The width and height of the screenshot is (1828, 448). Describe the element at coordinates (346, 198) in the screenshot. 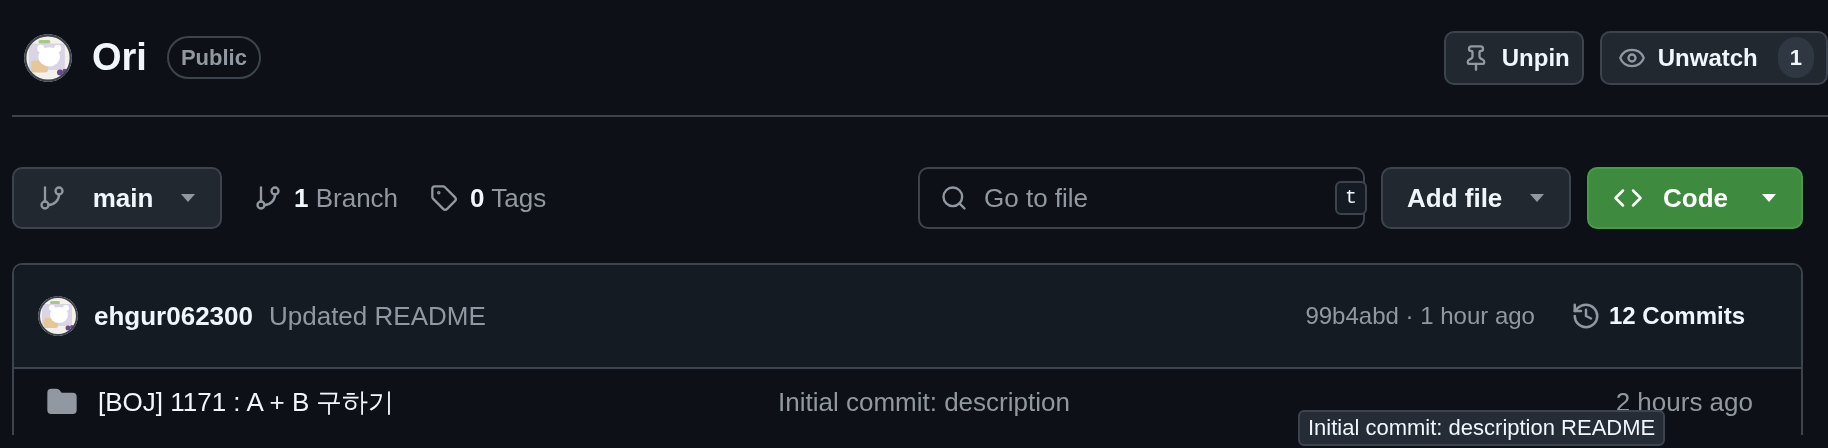

I see `branch-count: 1 Branch` at that location.